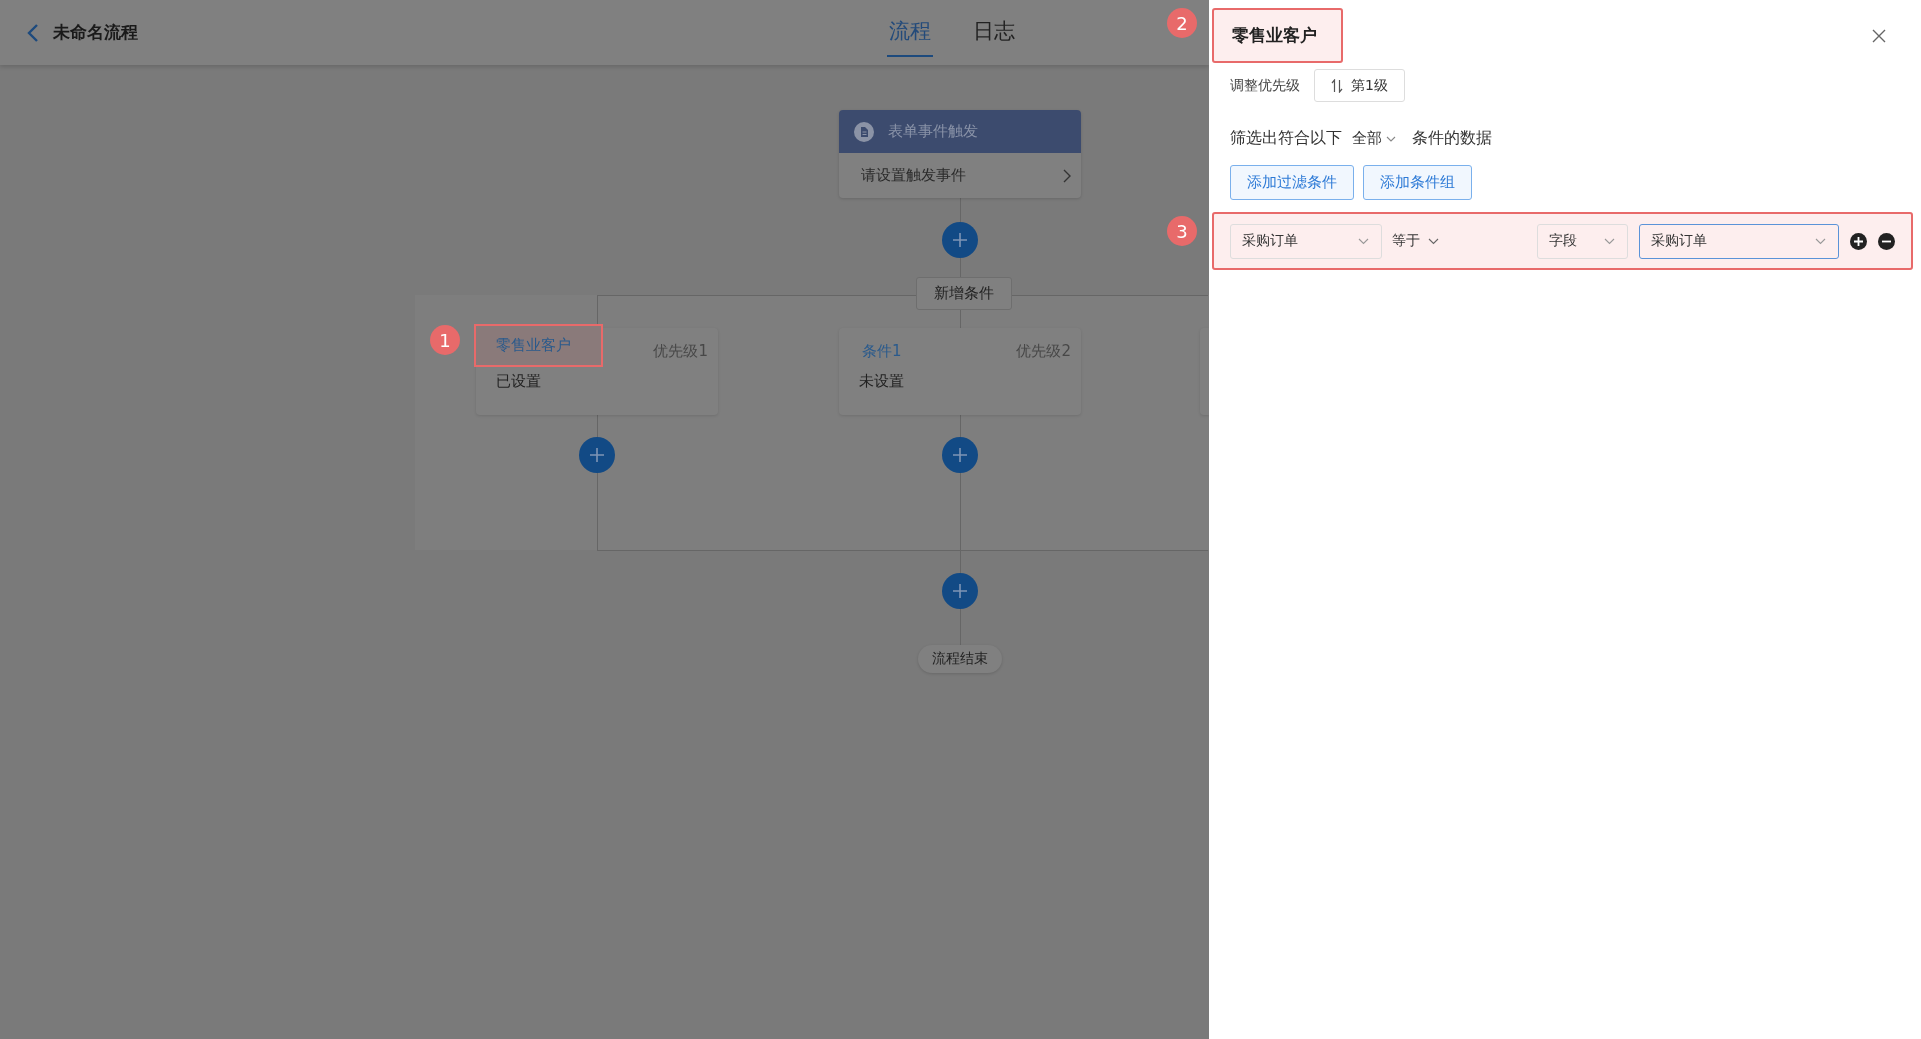 Image resolution: width=1921 pixels, height=1039 pixels. I want to click on add-condition-button: 新增条件, so click(964, 293).